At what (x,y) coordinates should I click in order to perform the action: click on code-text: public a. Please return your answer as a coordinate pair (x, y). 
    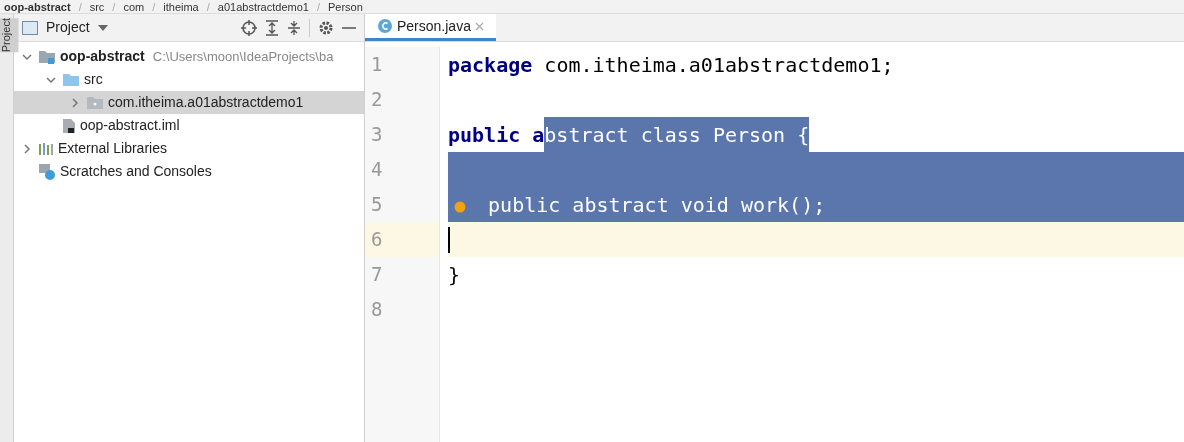
    Looking at the image, I should click on (496, 135).